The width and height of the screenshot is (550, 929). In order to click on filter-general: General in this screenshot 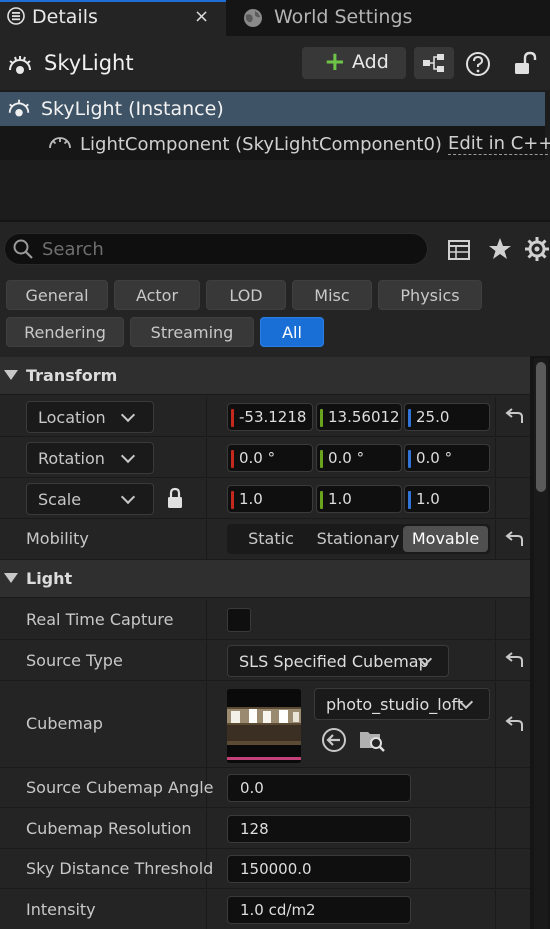, I will do `click(57, 295)`.